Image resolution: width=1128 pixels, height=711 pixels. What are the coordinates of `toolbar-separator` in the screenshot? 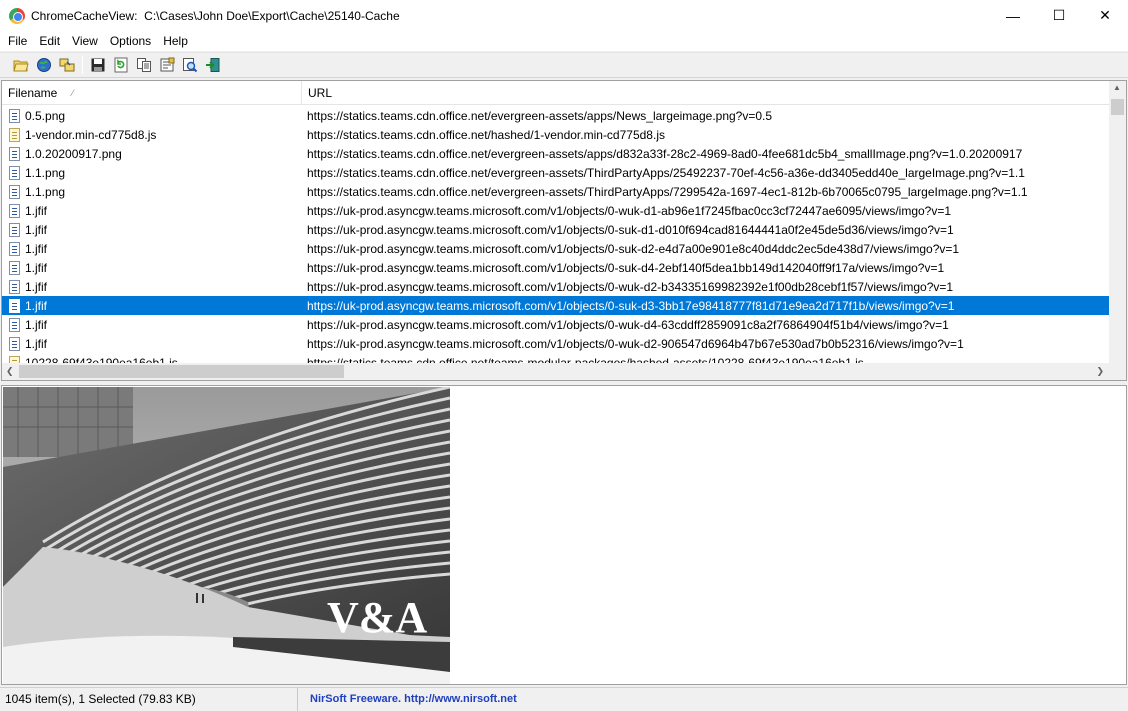 It's located at (82, 65).